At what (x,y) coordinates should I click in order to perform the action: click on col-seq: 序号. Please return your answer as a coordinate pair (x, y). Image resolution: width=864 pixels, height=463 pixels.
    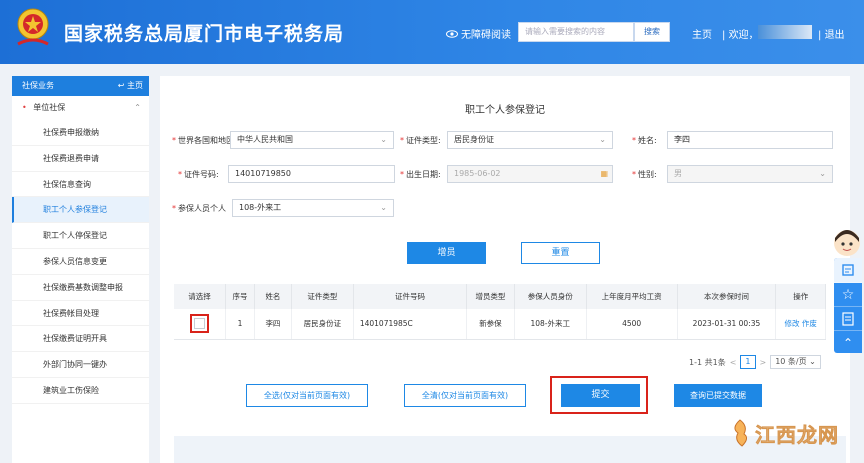
    Looking at the image, I should click on (240, 296).